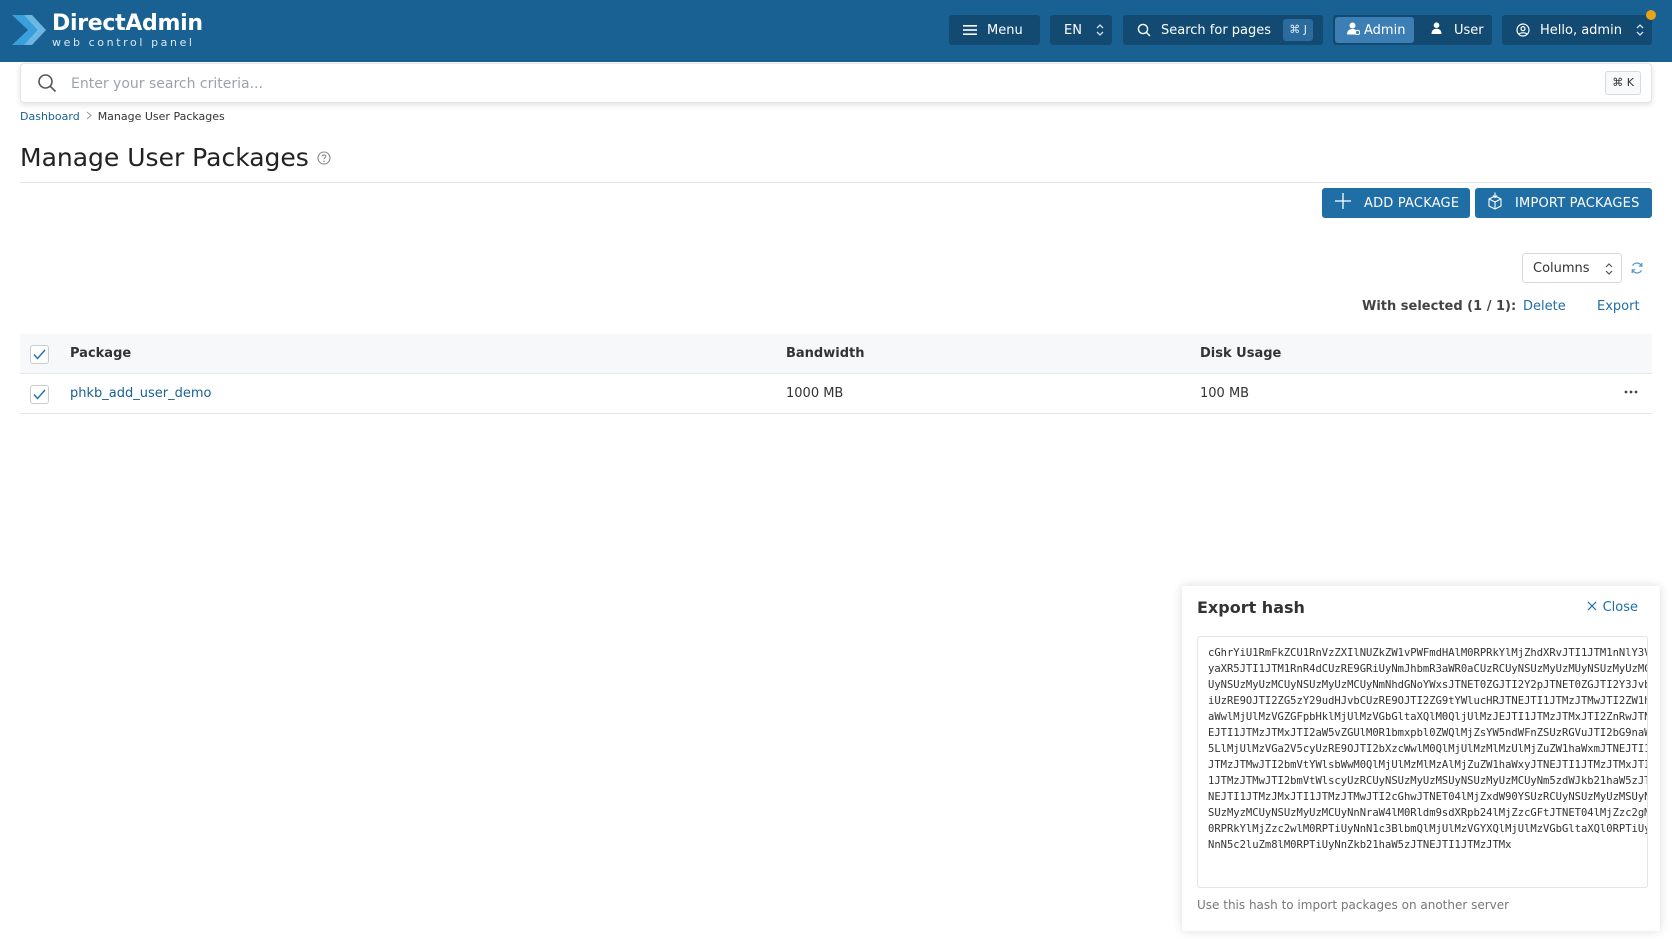 The width and height of the screenshot is (1672, 941). Describe the element at coordinates (815, 393) in the screenshot. I see `bandwidth-value: 1000 MB` at that location.